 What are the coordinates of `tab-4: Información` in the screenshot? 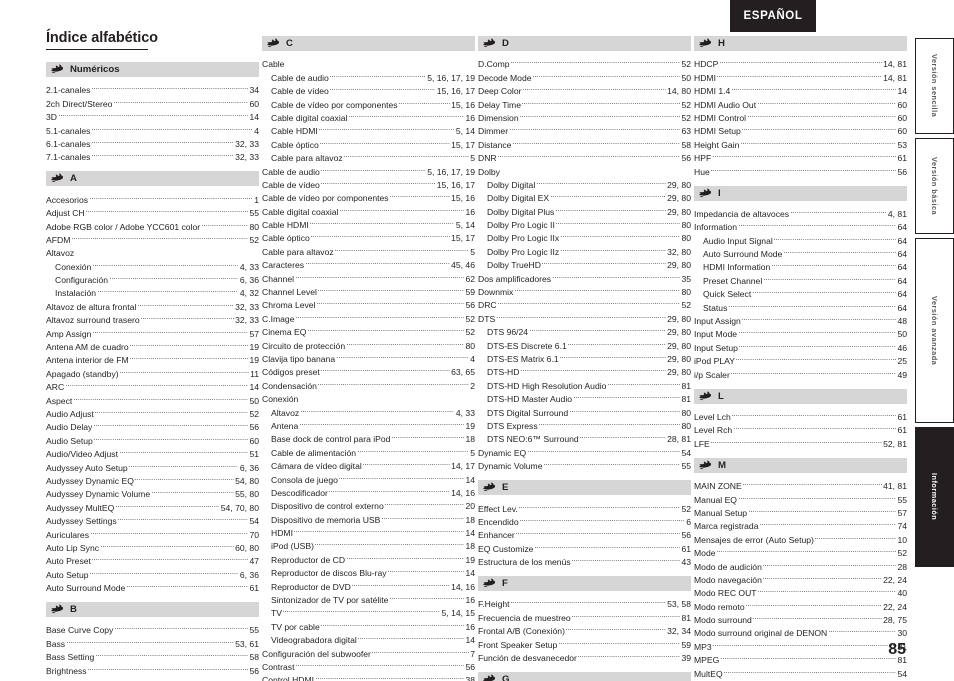 It's located at (934, 497).